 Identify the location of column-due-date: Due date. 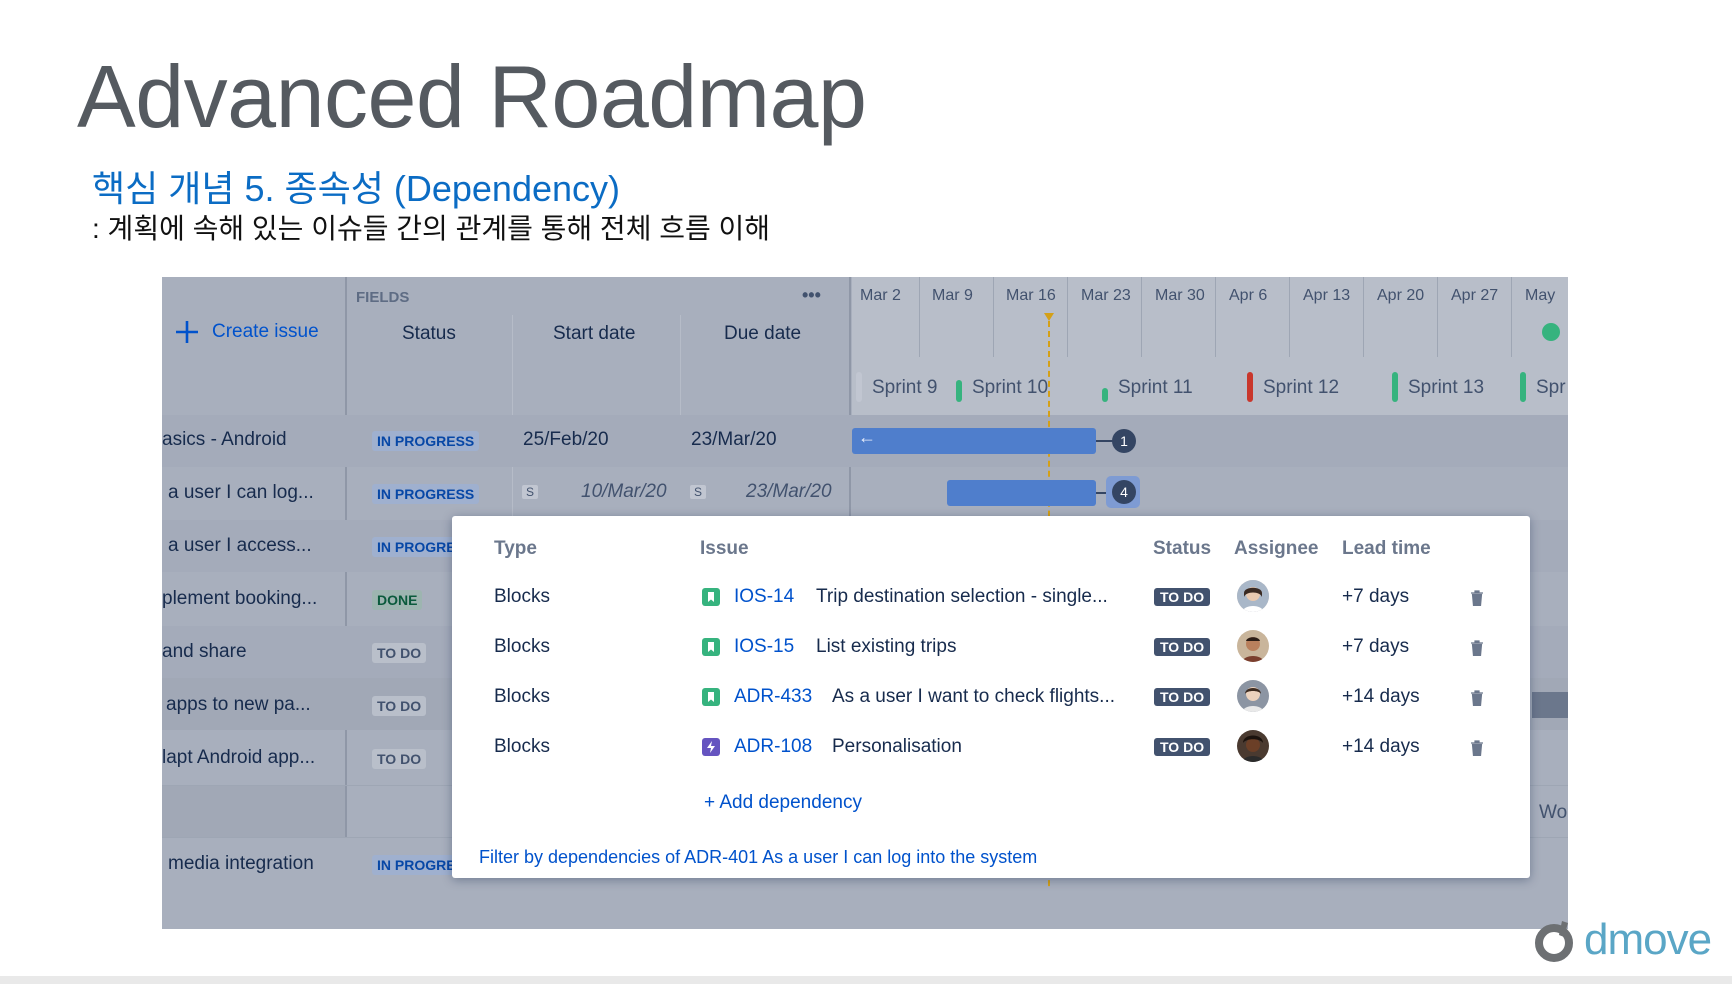
(762, 334).